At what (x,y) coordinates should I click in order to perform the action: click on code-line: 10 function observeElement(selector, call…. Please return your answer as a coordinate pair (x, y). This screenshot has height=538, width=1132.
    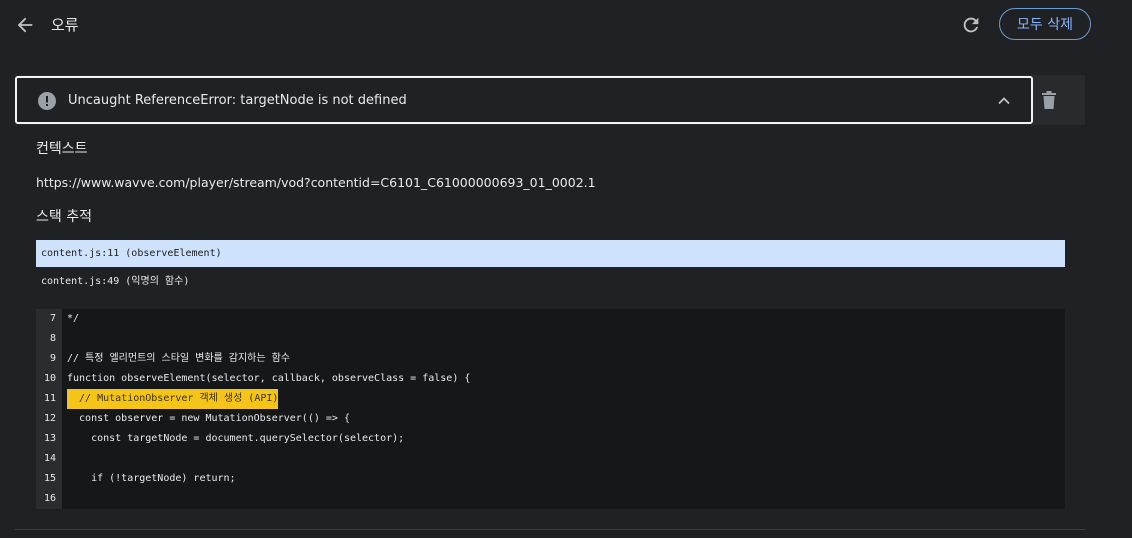
    Looking at the image, I should click on (542, 379).